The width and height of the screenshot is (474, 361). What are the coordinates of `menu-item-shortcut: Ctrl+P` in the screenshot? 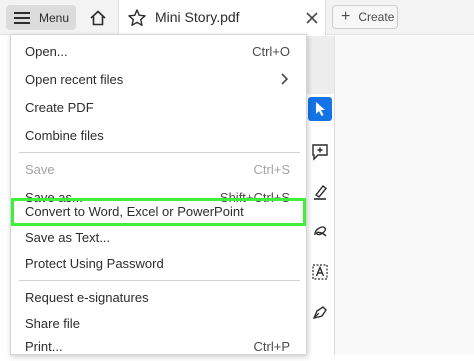 It's located at (271, 346).